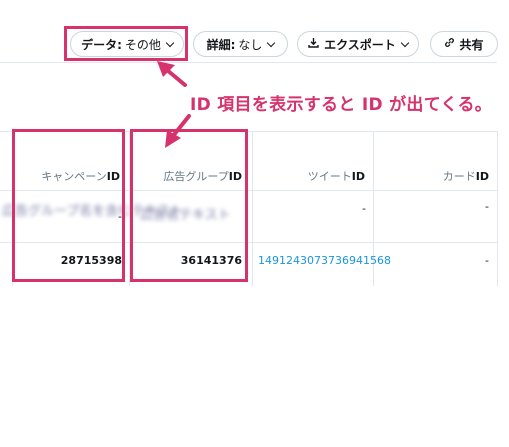 This screenshot has height=447, width=509. Describe the element at coordinates (313, 44) in the screenshot. I see `download-icon` at that location.